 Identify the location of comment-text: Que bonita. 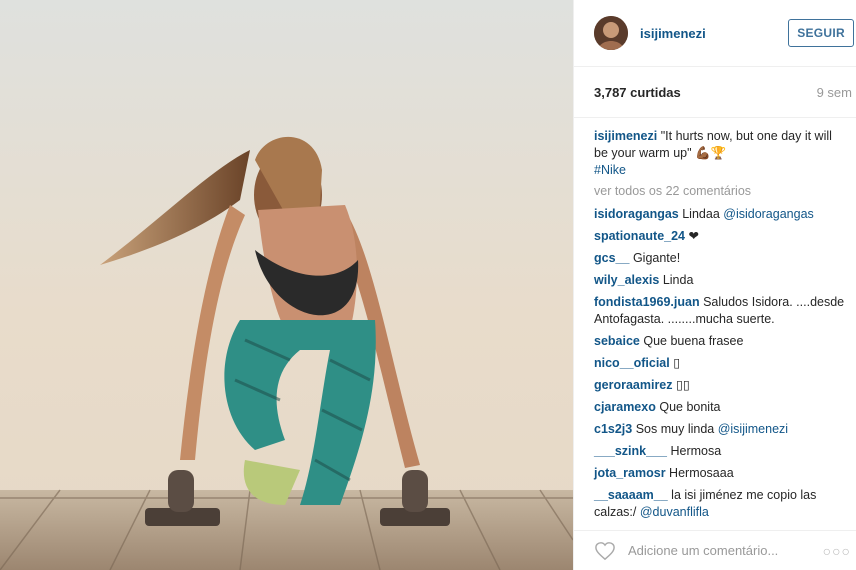
(690, 407).